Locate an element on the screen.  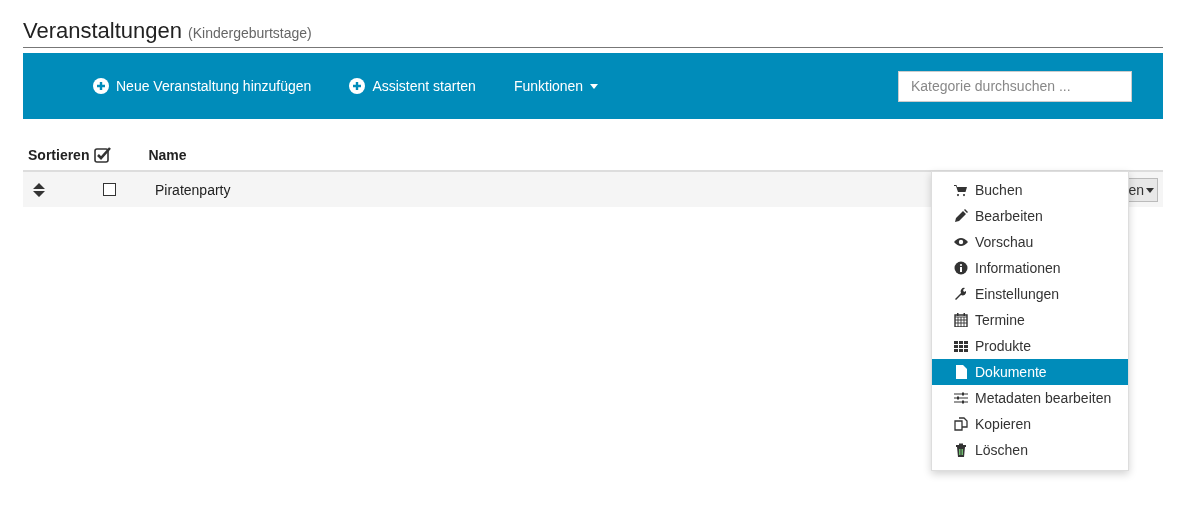
page-title: Veranstaltungen is located at coordinates (103, 31).